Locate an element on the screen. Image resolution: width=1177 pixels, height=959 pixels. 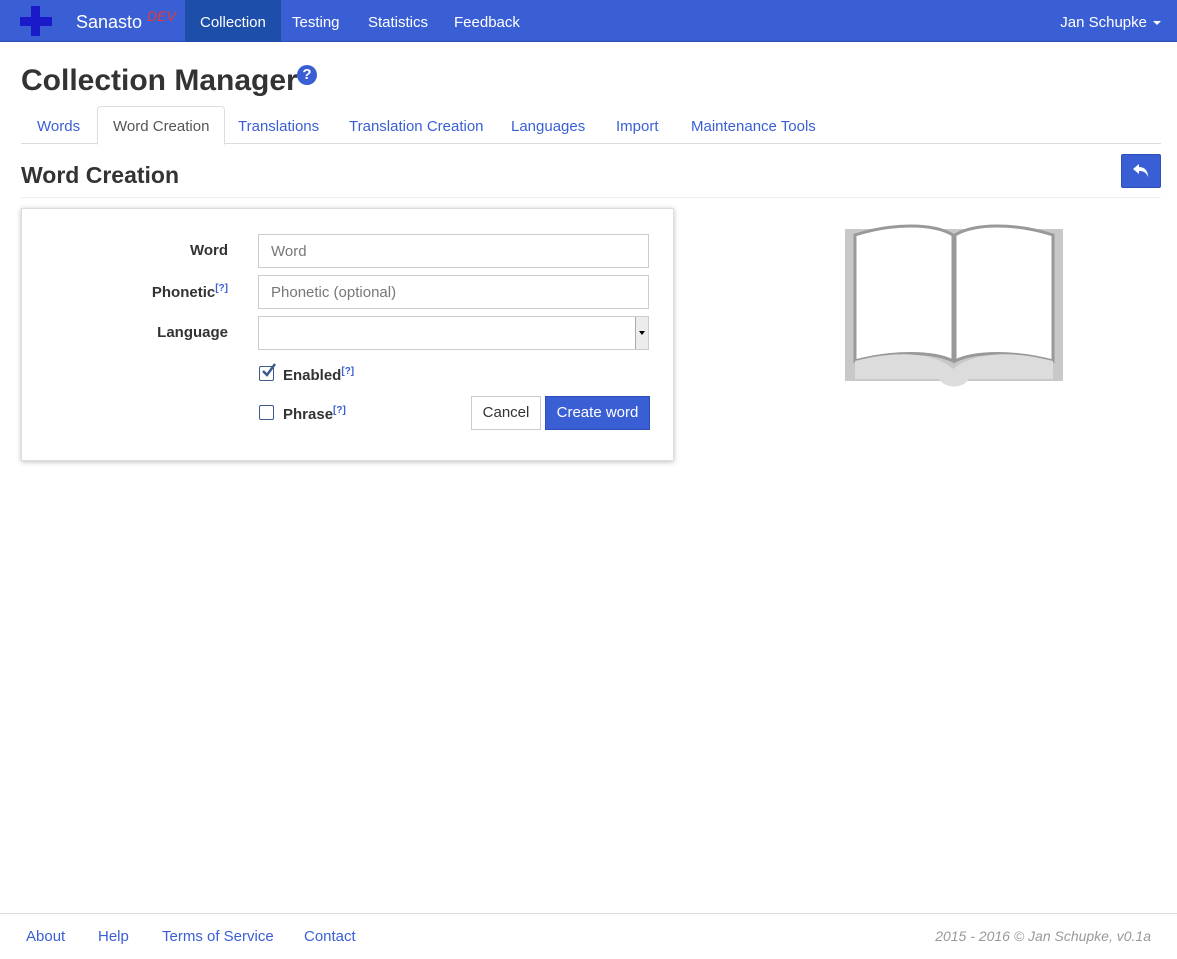
tab-translation-creation: Translation Creation is located at coordinates (416, 125).